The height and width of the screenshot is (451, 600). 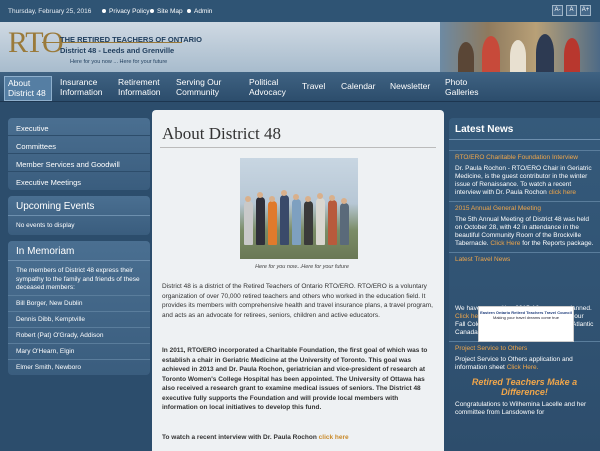 I want to click on sidebar-item-committees: Committees, so click(x=79, y=145).